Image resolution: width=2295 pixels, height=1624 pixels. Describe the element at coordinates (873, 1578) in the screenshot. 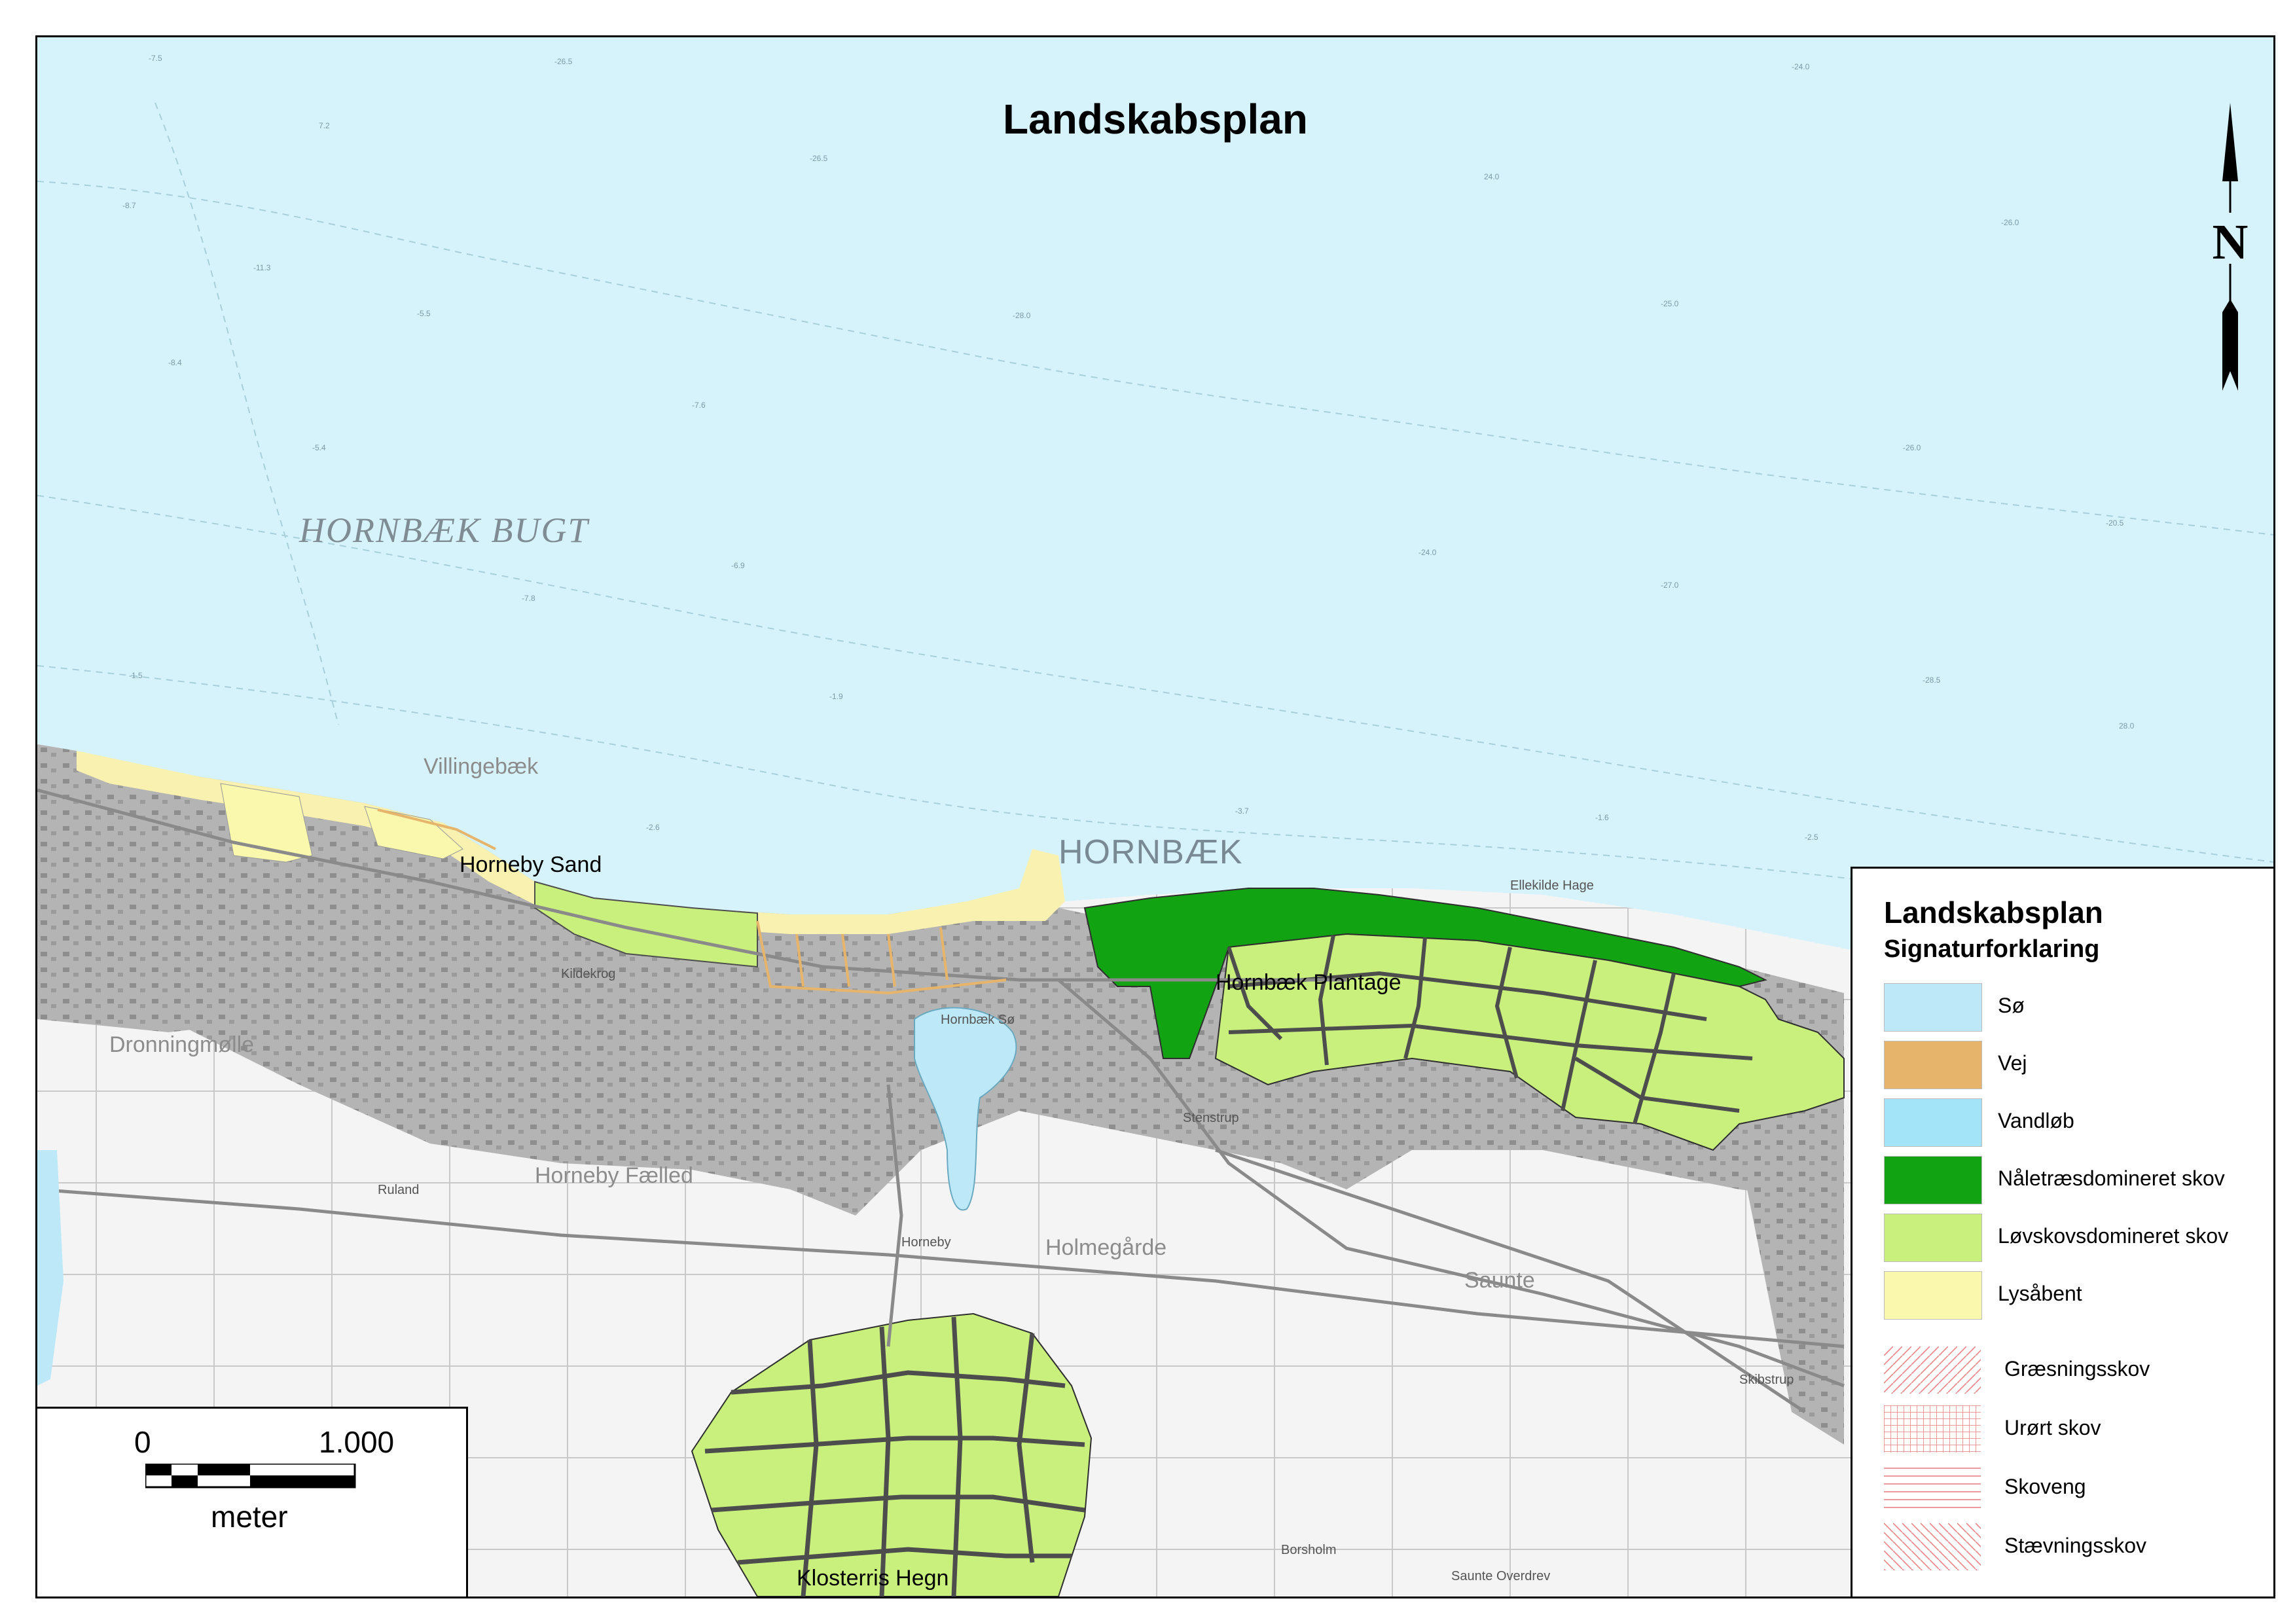

I see `place-label-klosterris-hegn: Klosterris Hegn` at that location.